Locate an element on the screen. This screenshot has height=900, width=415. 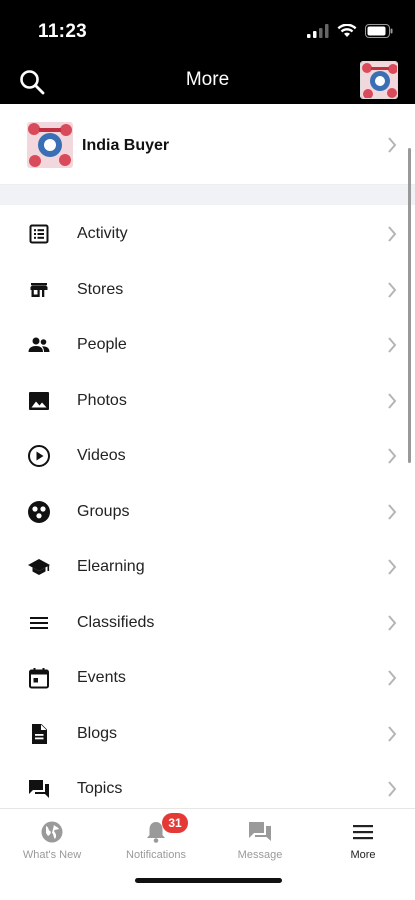
tab-notifications: 31 Notifications is located at coordinates (156, 839).